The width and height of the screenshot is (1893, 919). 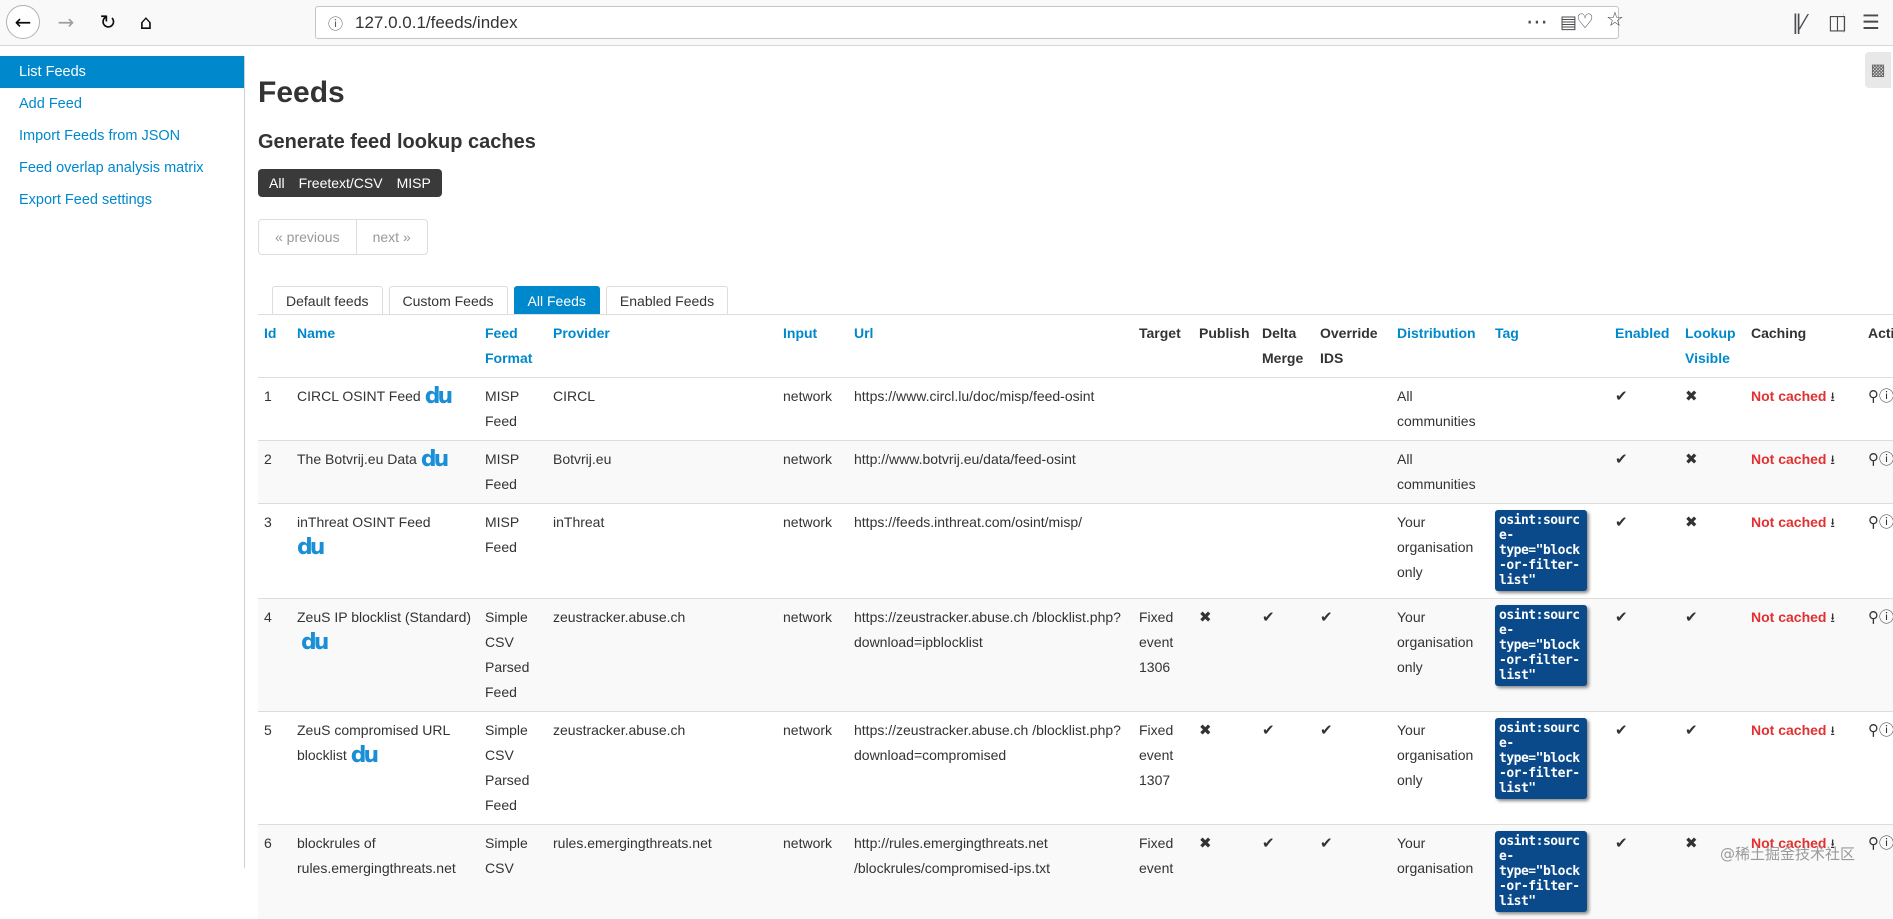 What do you see at coordinates (277, 183) in the screenshot?
I see `cache-all-button: All` at bounding box center [277, 183].